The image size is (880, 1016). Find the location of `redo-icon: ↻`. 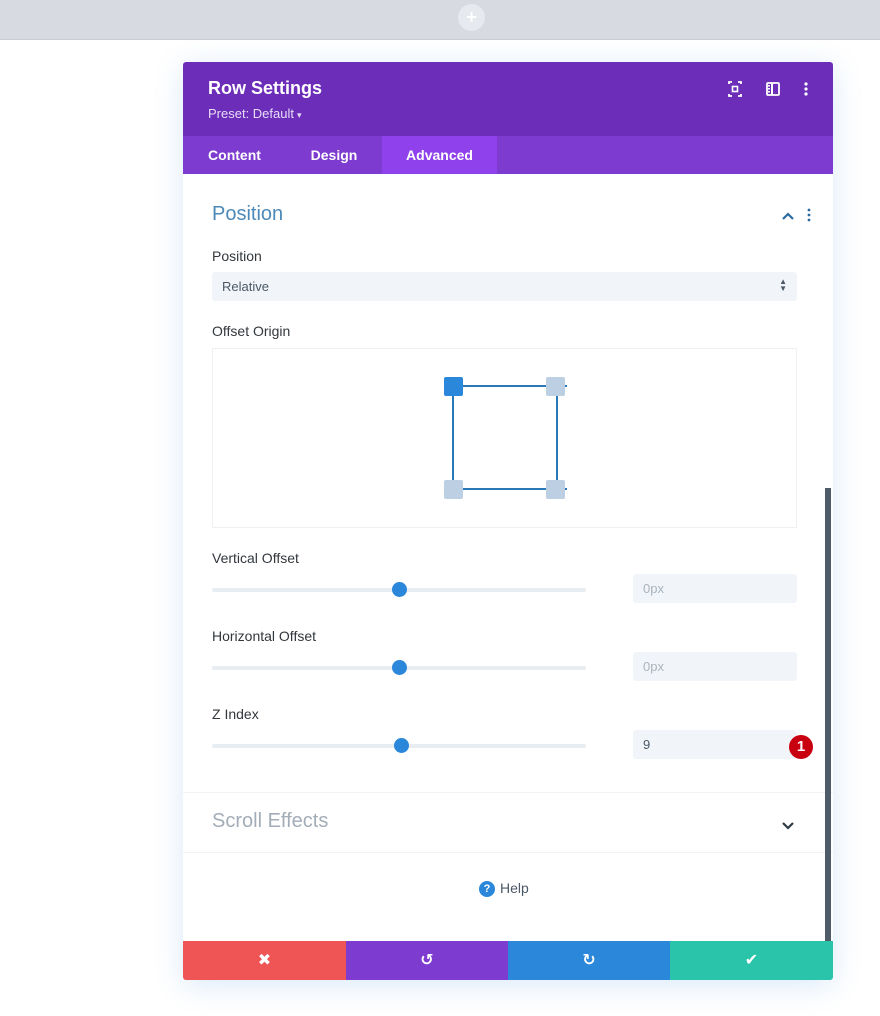

redo-icon: ↻ is located at coordinates (589, 960).